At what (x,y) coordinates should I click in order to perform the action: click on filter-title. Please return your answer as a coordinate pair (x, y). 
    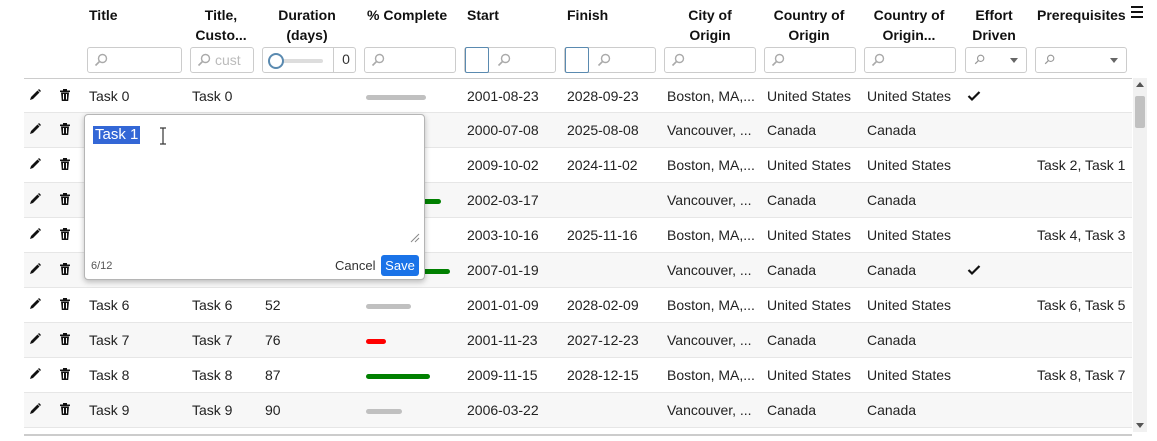
    Looking at the image, I should click on (134, 60).